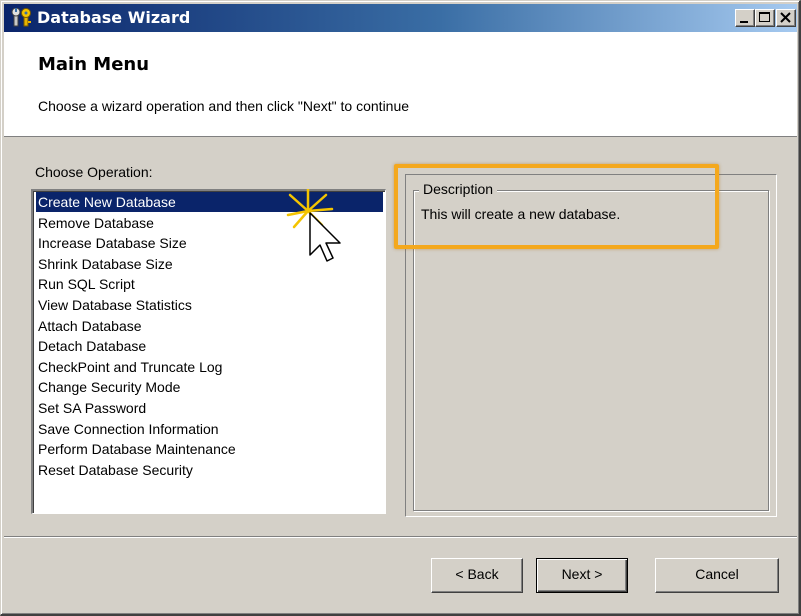 The width and height of the screenshot is (801, 616). I want to click on maximize-button, so click(765, 18).